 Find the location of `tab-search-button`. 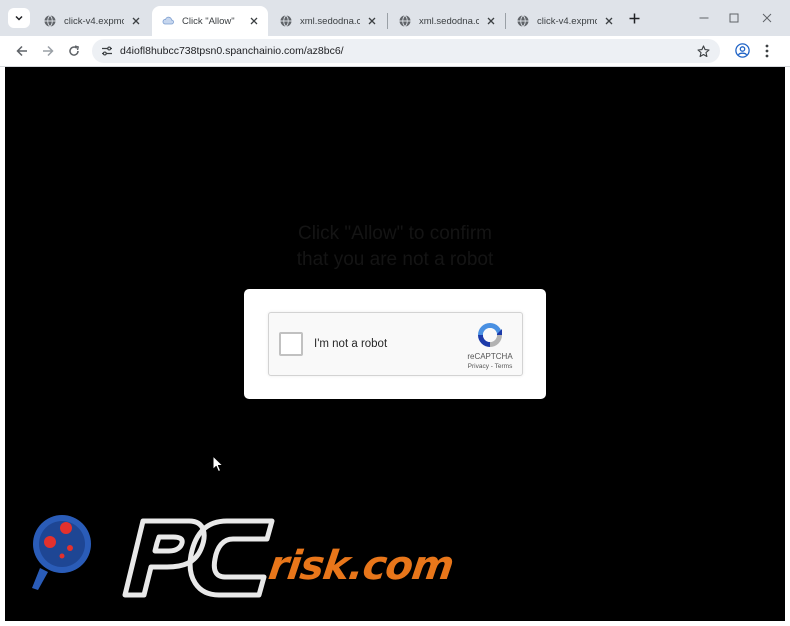

tab-search-button is located at coordinates (19, 18).